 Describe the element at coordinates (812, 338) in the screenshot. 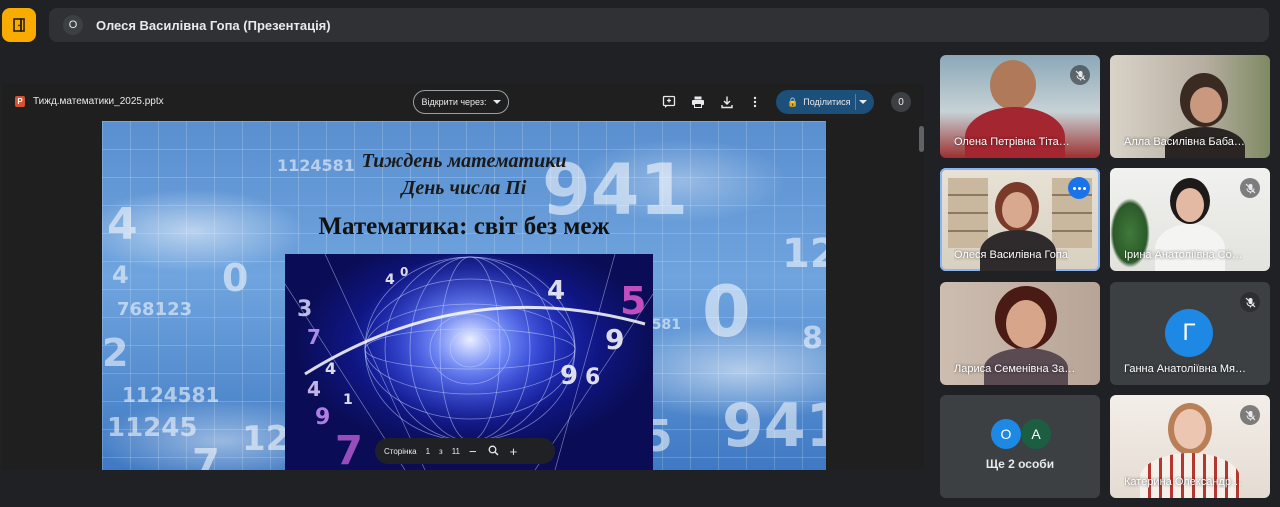

I see `background-number: 8` at that location.